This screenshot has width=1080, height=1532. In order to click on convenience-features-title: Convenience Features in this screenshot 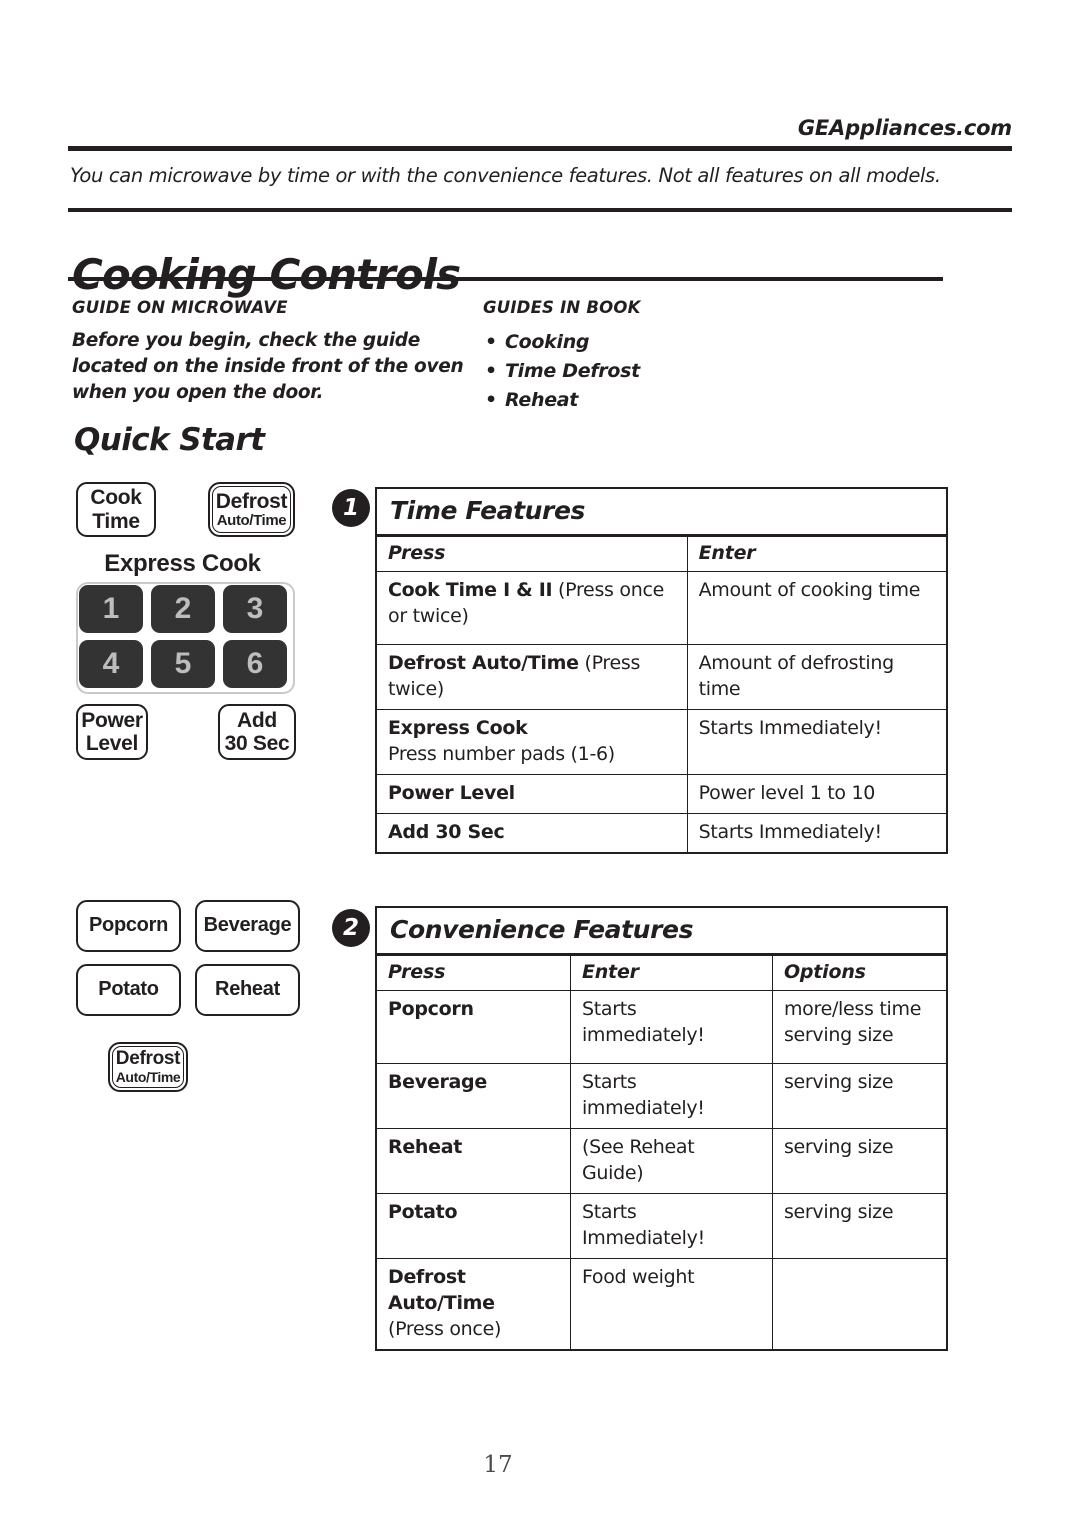, I will do `click(661, 931)`.